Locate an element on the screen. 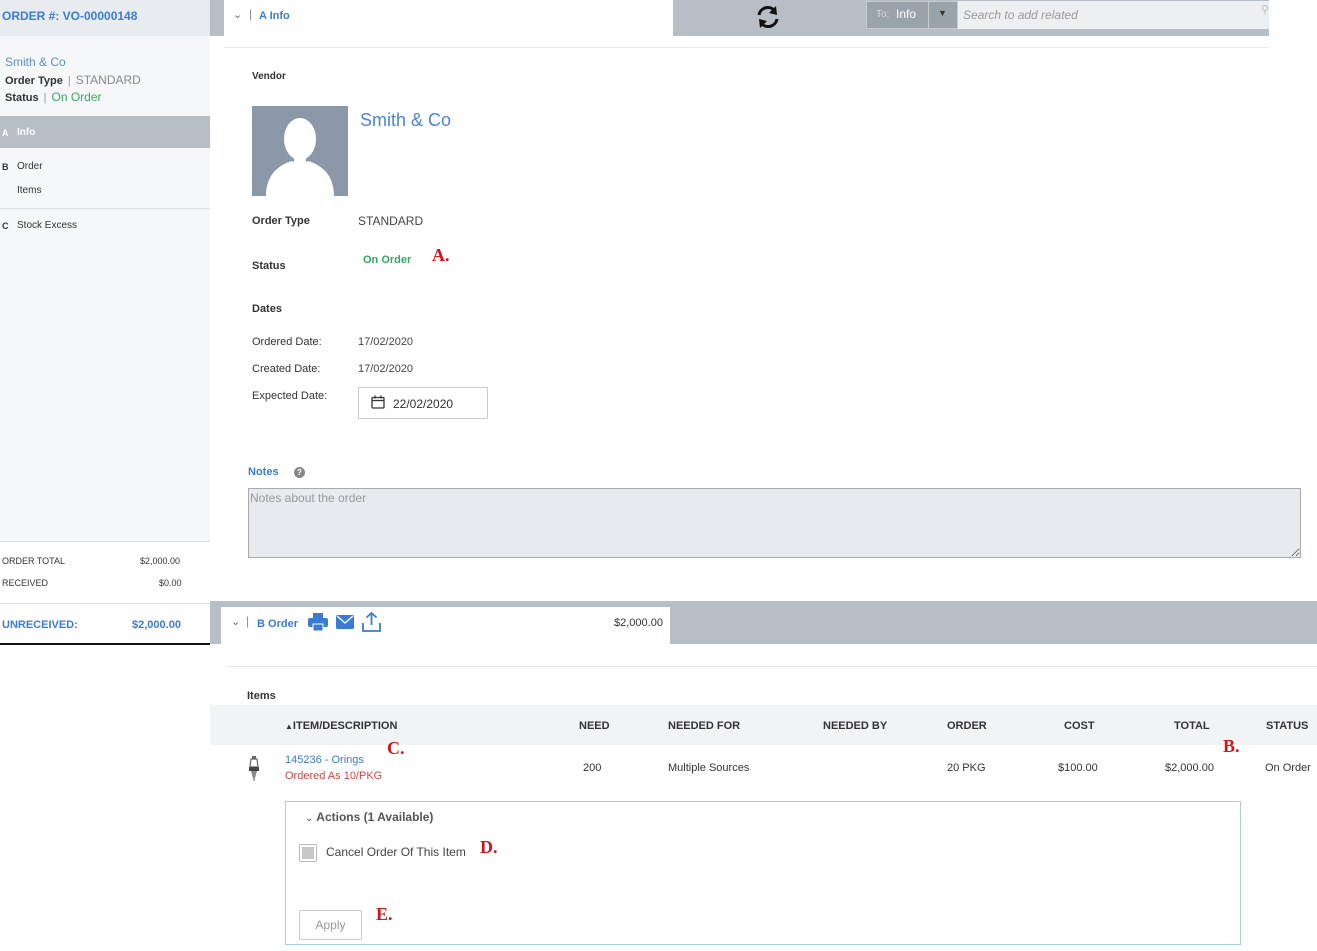 This screenshot has width=1317, height=951. received-label: RECEIVED is located at coordinates (25, 583).